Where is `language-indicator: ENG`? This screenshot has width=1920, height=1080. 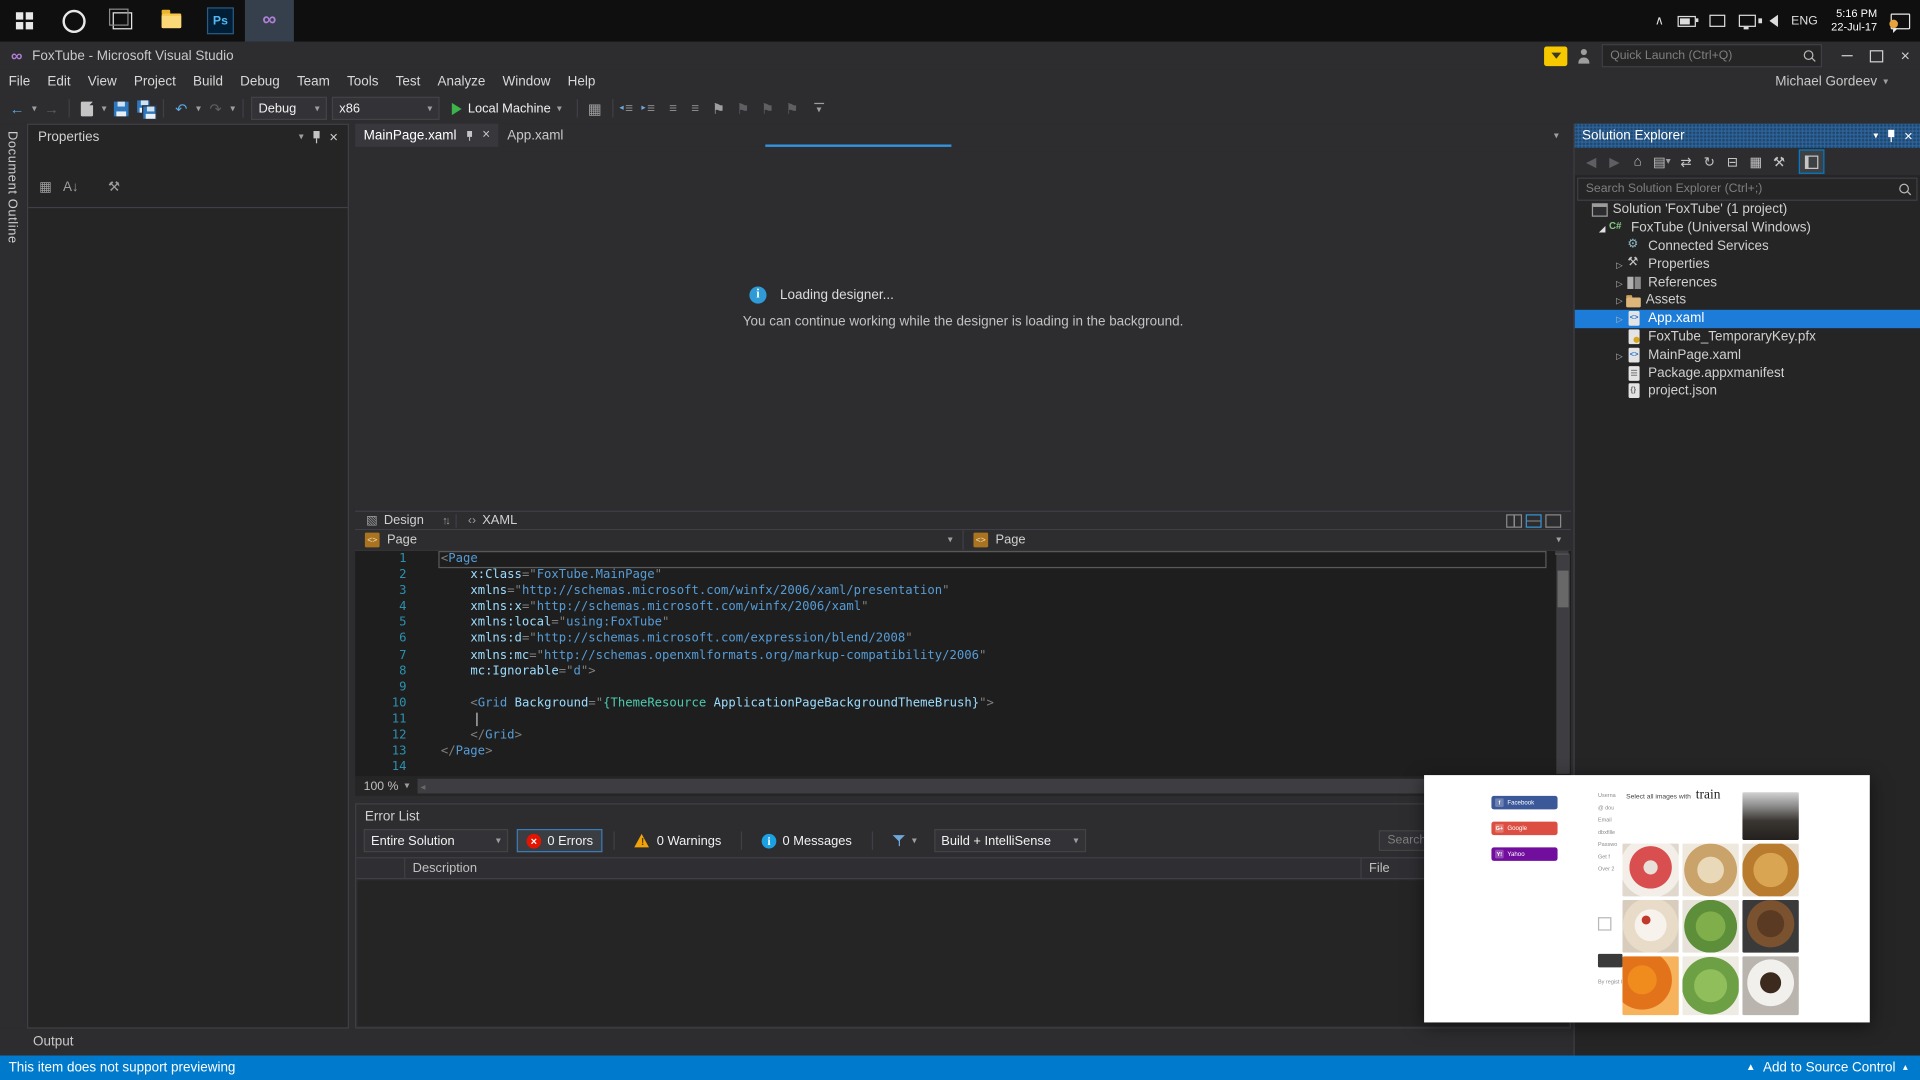 language-indicator: ENG is located at coordinates (1804, 20).